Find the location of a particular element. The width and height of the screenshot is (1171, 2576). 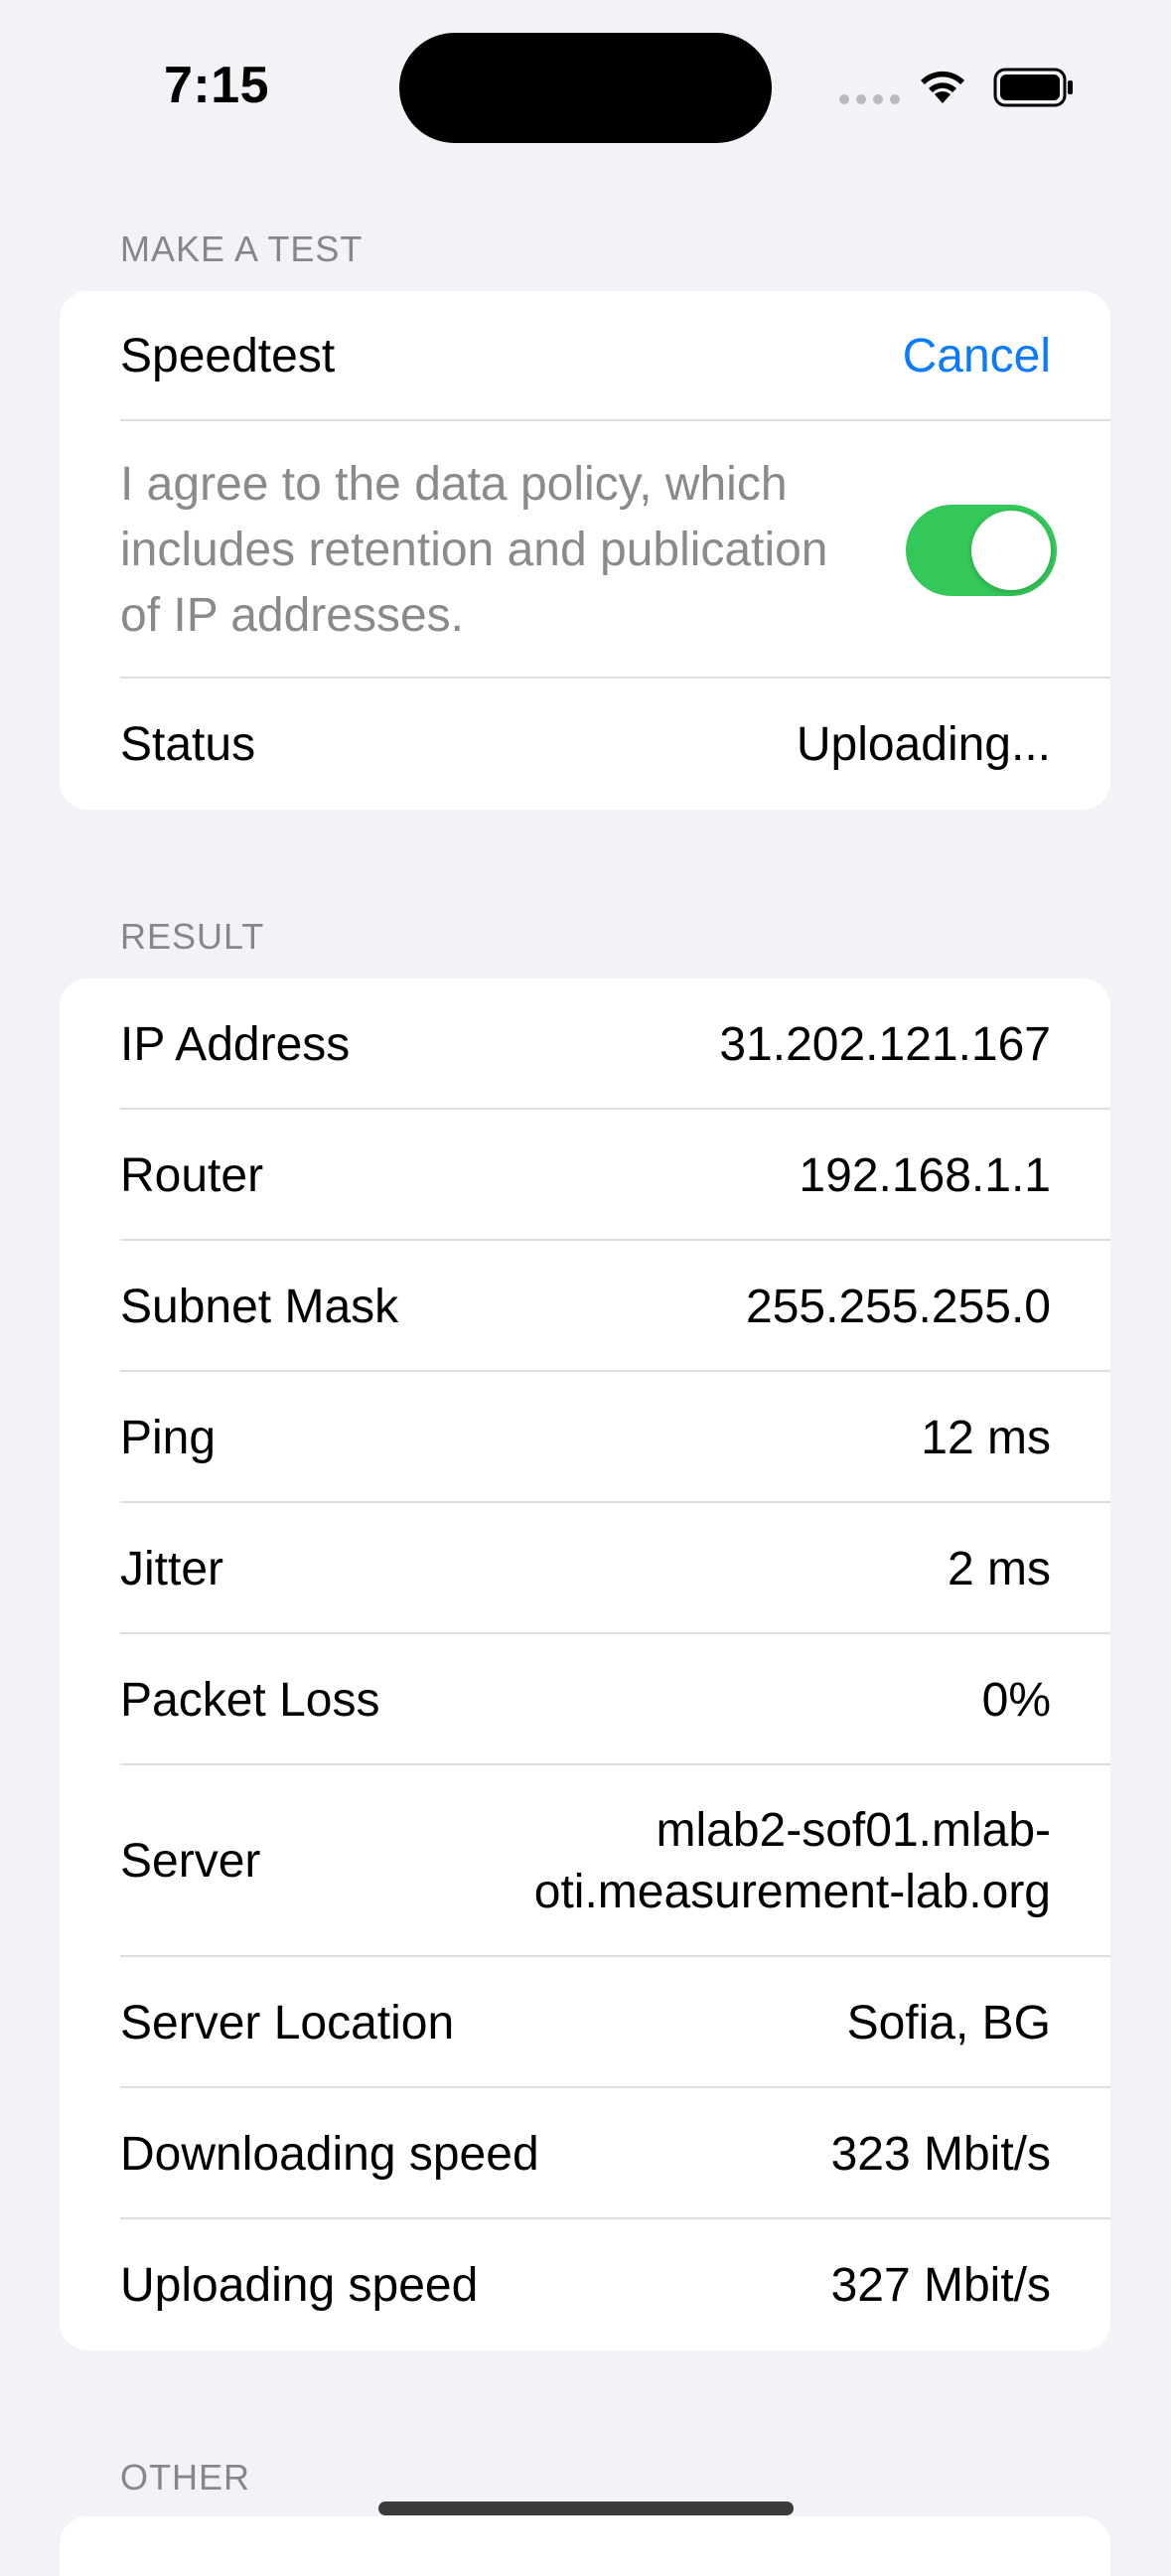

other-card is located at coordinates (585, 2546).